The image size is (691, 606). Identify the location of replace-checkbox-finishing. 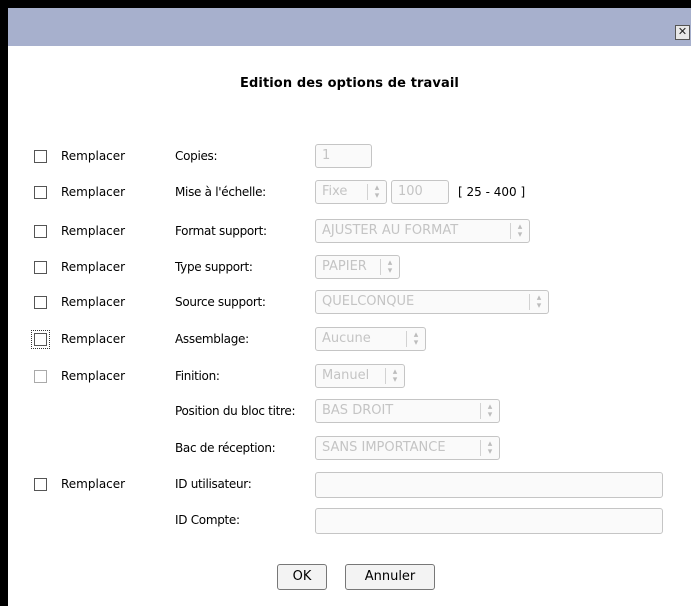
(40, 376).